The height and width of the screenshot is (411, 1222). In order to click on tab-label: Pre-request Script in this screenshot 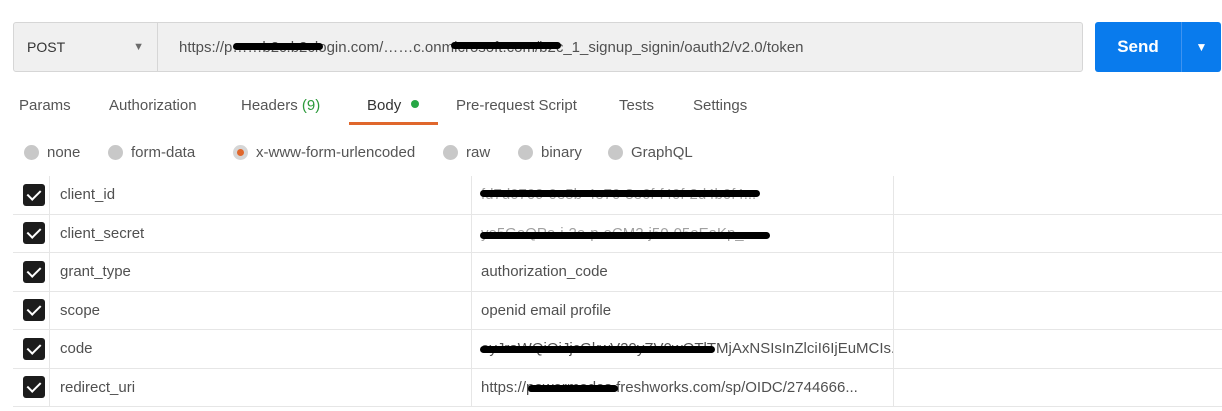, I will do `click(516, 105)`.